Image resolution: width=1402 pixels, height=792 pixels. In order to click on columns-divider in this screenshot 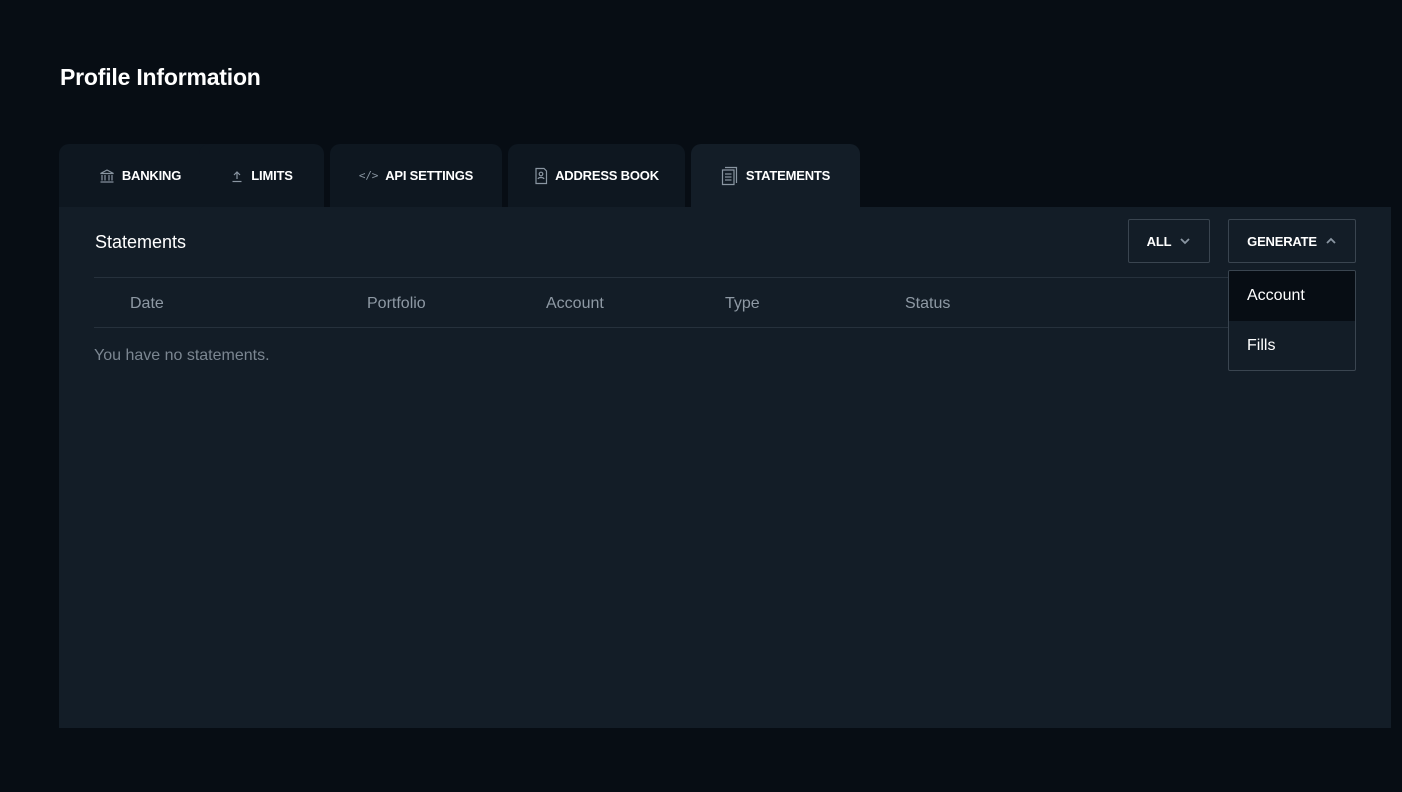, I will do `click(725, 327)`.